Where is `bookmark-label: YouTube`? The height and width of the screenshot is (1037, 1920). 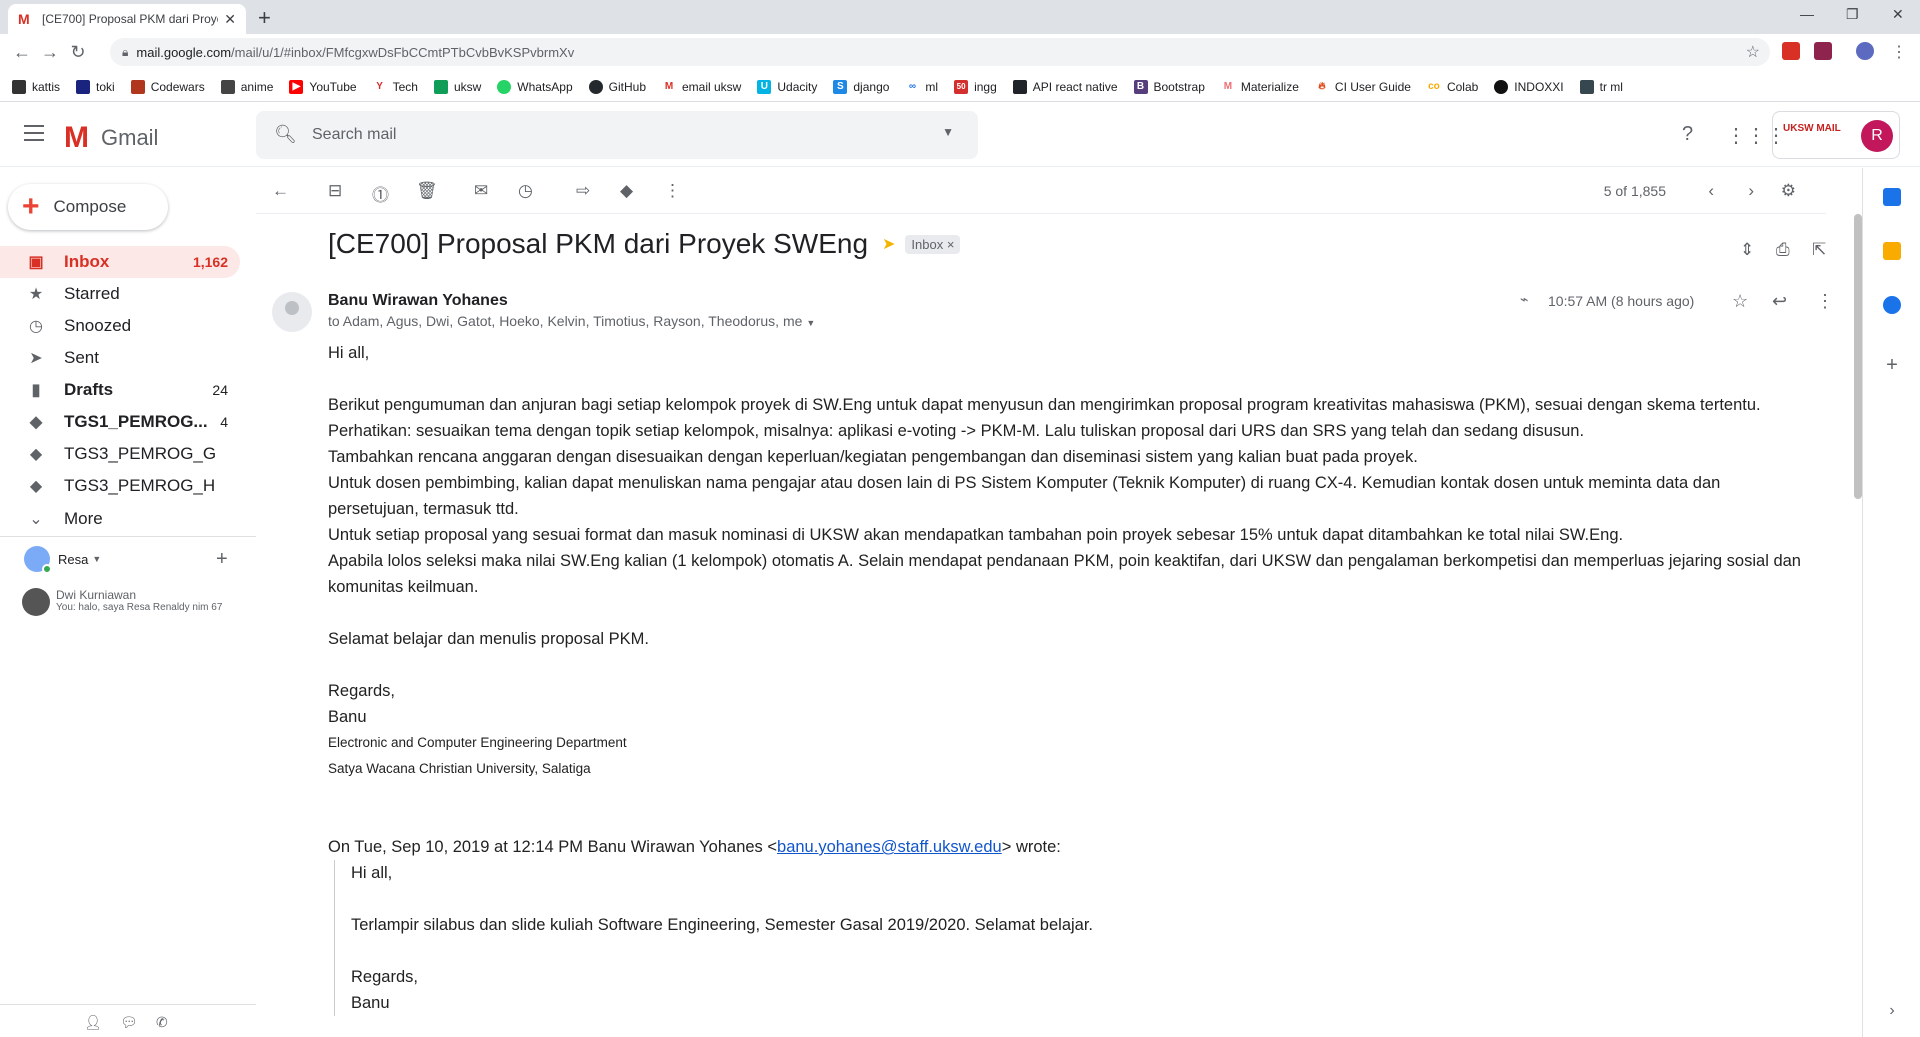 bookmark-label: YouTube is located at coordinates (333, 86).